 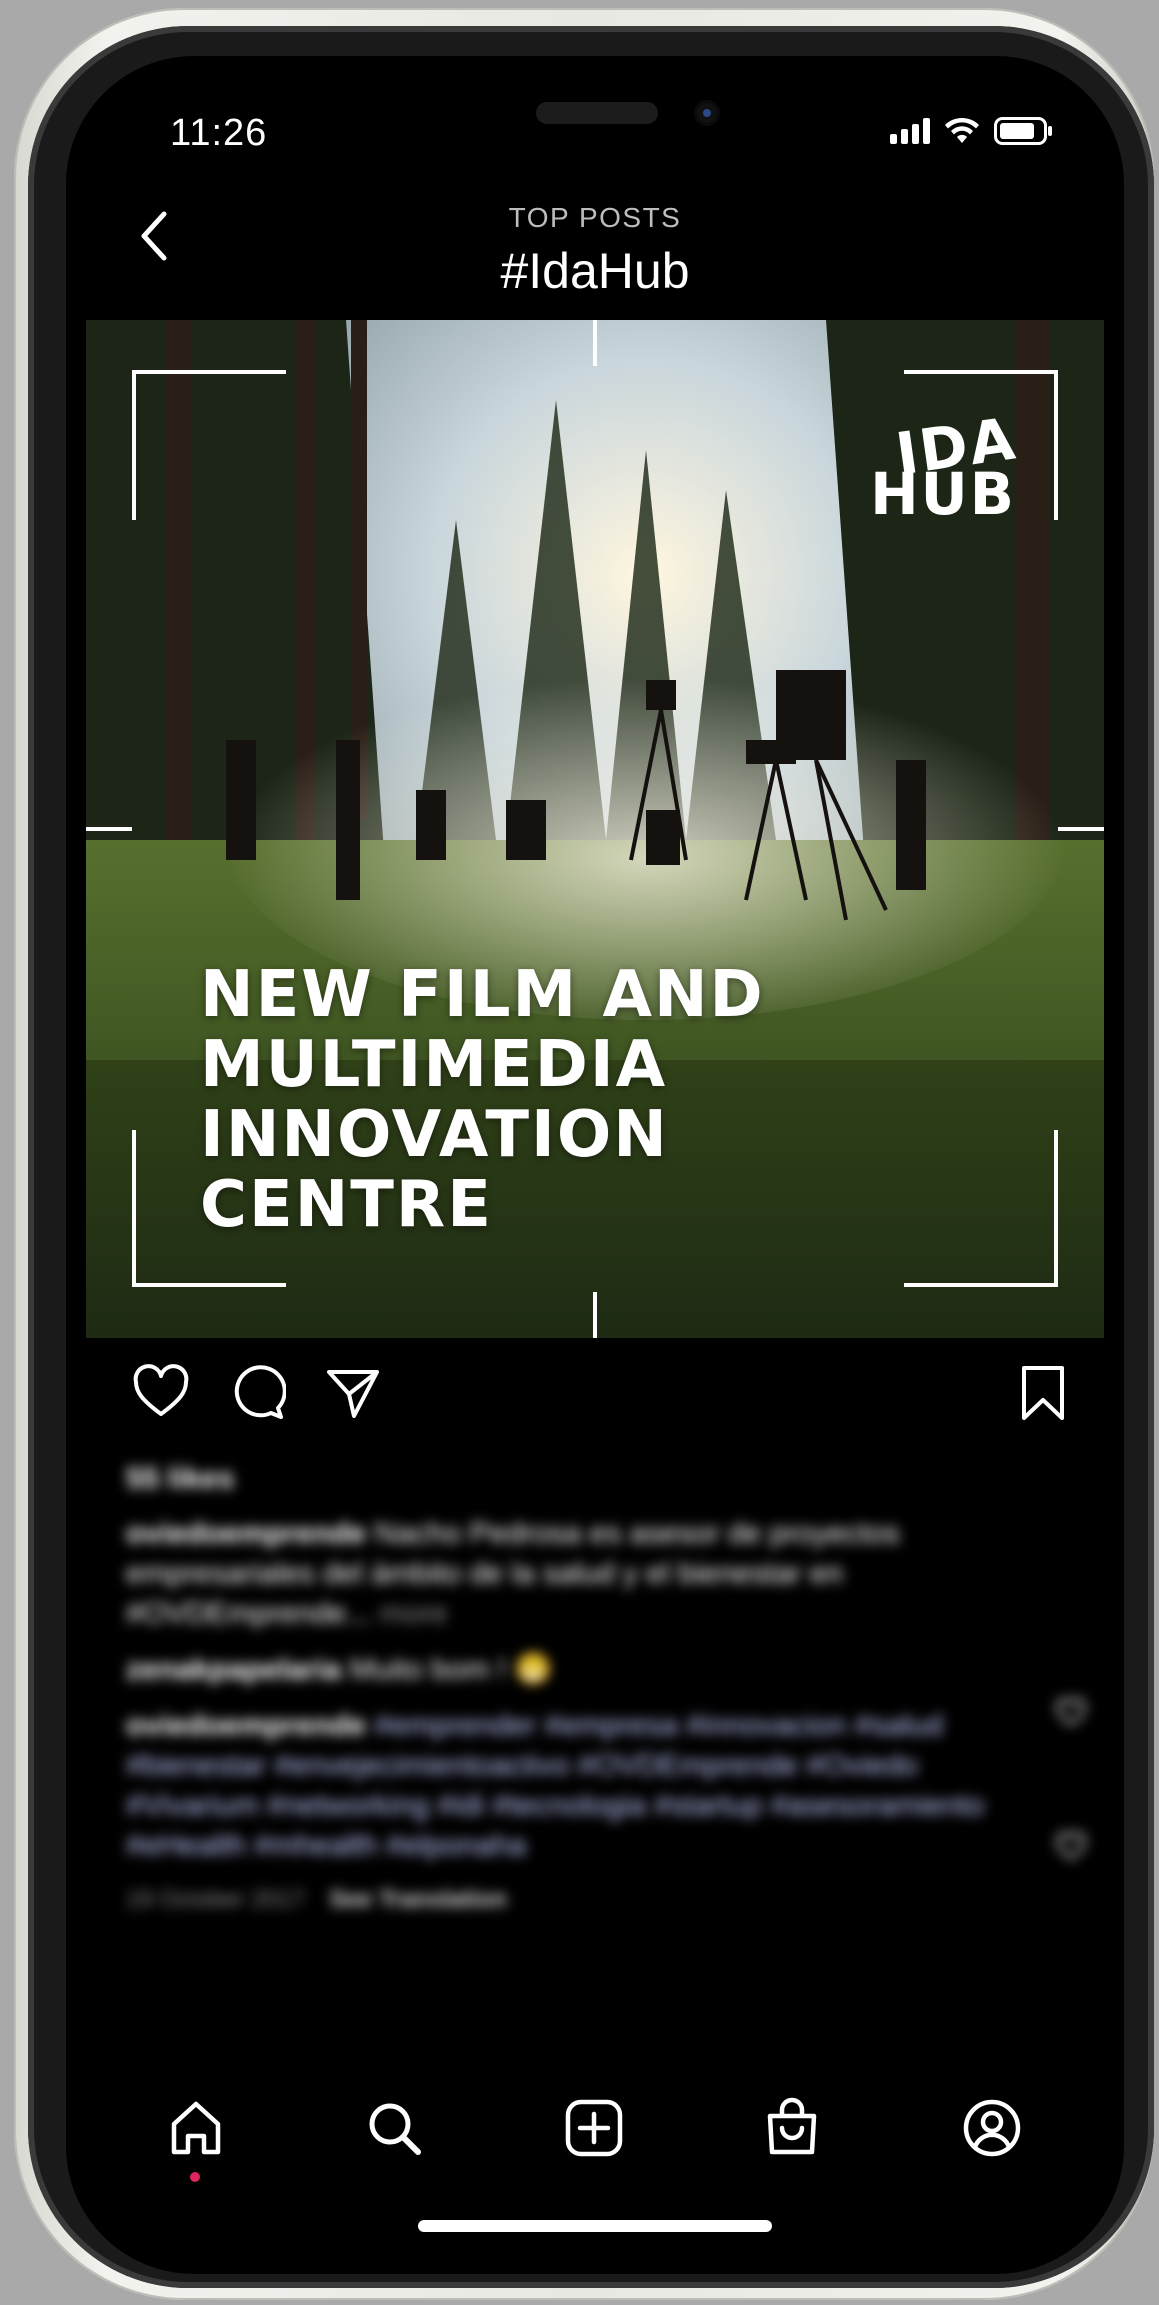 What do you see at coordinates (1024, 131) in the screenshot?
I see `battery-icon` at bounding box center [1024, 131].